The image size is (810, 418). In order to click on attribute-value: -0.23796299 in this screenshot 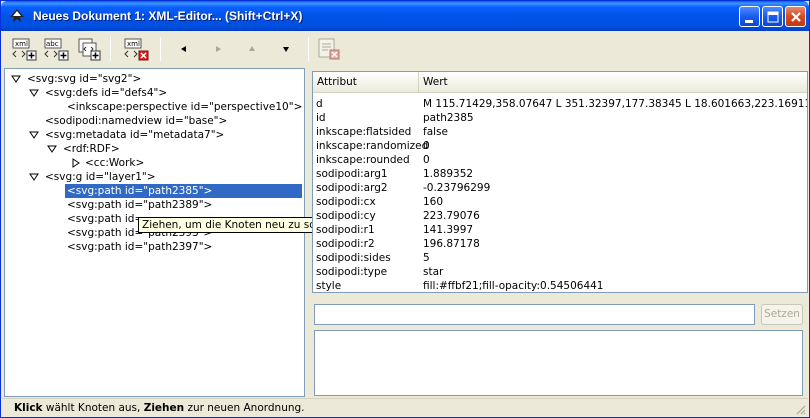, I will do `click(457, 188)`.